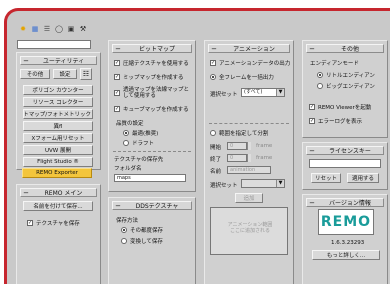 The height and width of the screenshot is (284, 390). What do you see at coordinates (57, 173) in the screenshot?
I see `remo-exporter-button: REMO Exporter` at bounding box center [57, 173].